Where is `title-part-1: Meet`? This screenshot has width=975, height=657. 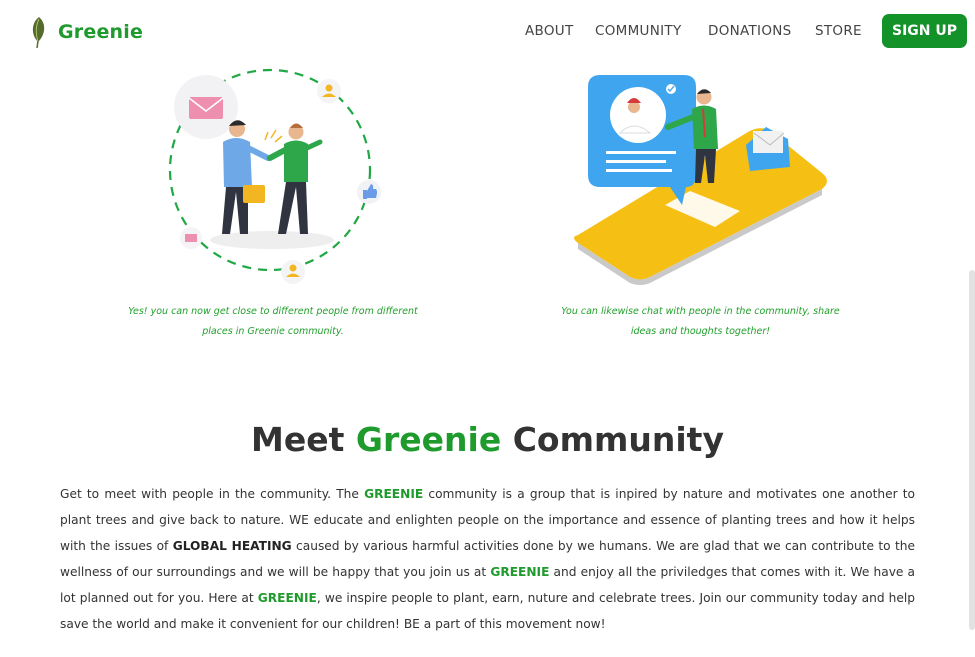
title-part-1: Meet is located at coordinates (298, 439).